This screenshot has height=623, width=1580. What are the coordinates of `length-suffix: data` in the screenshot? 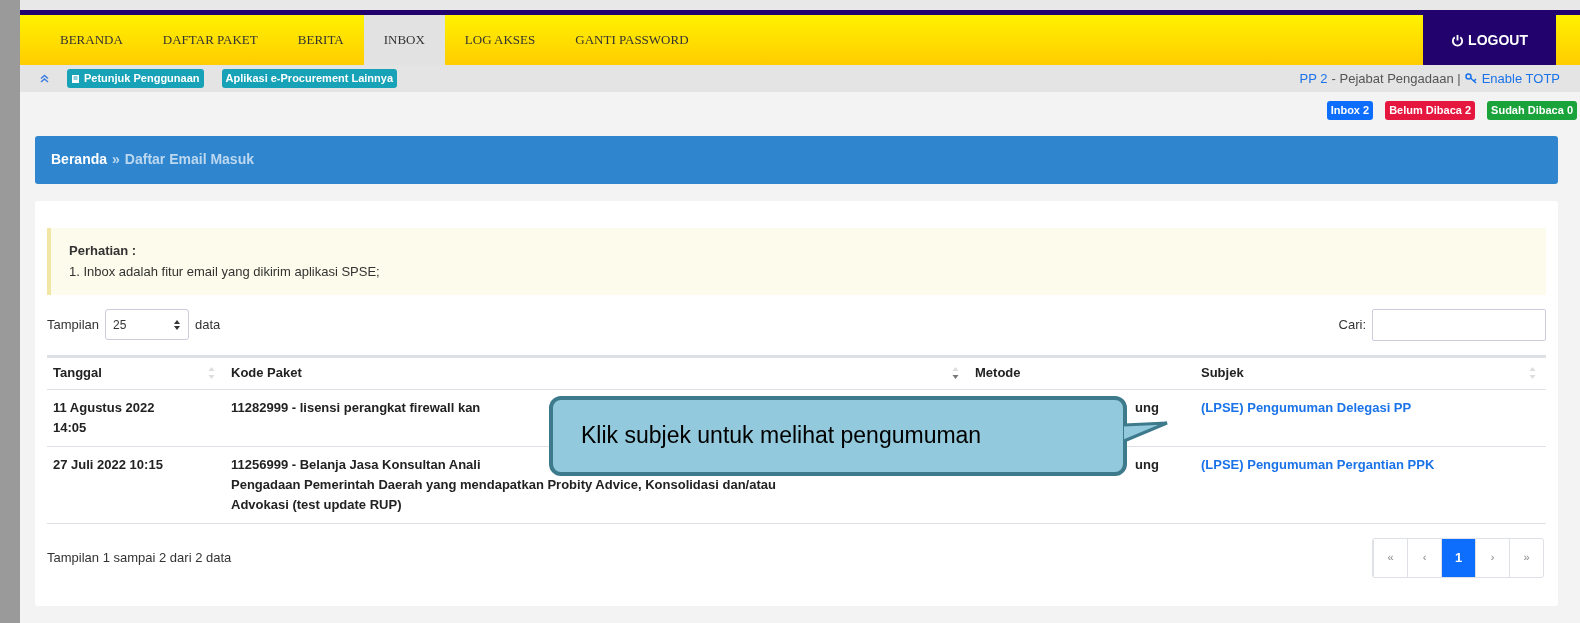 It's located at (208, 324).